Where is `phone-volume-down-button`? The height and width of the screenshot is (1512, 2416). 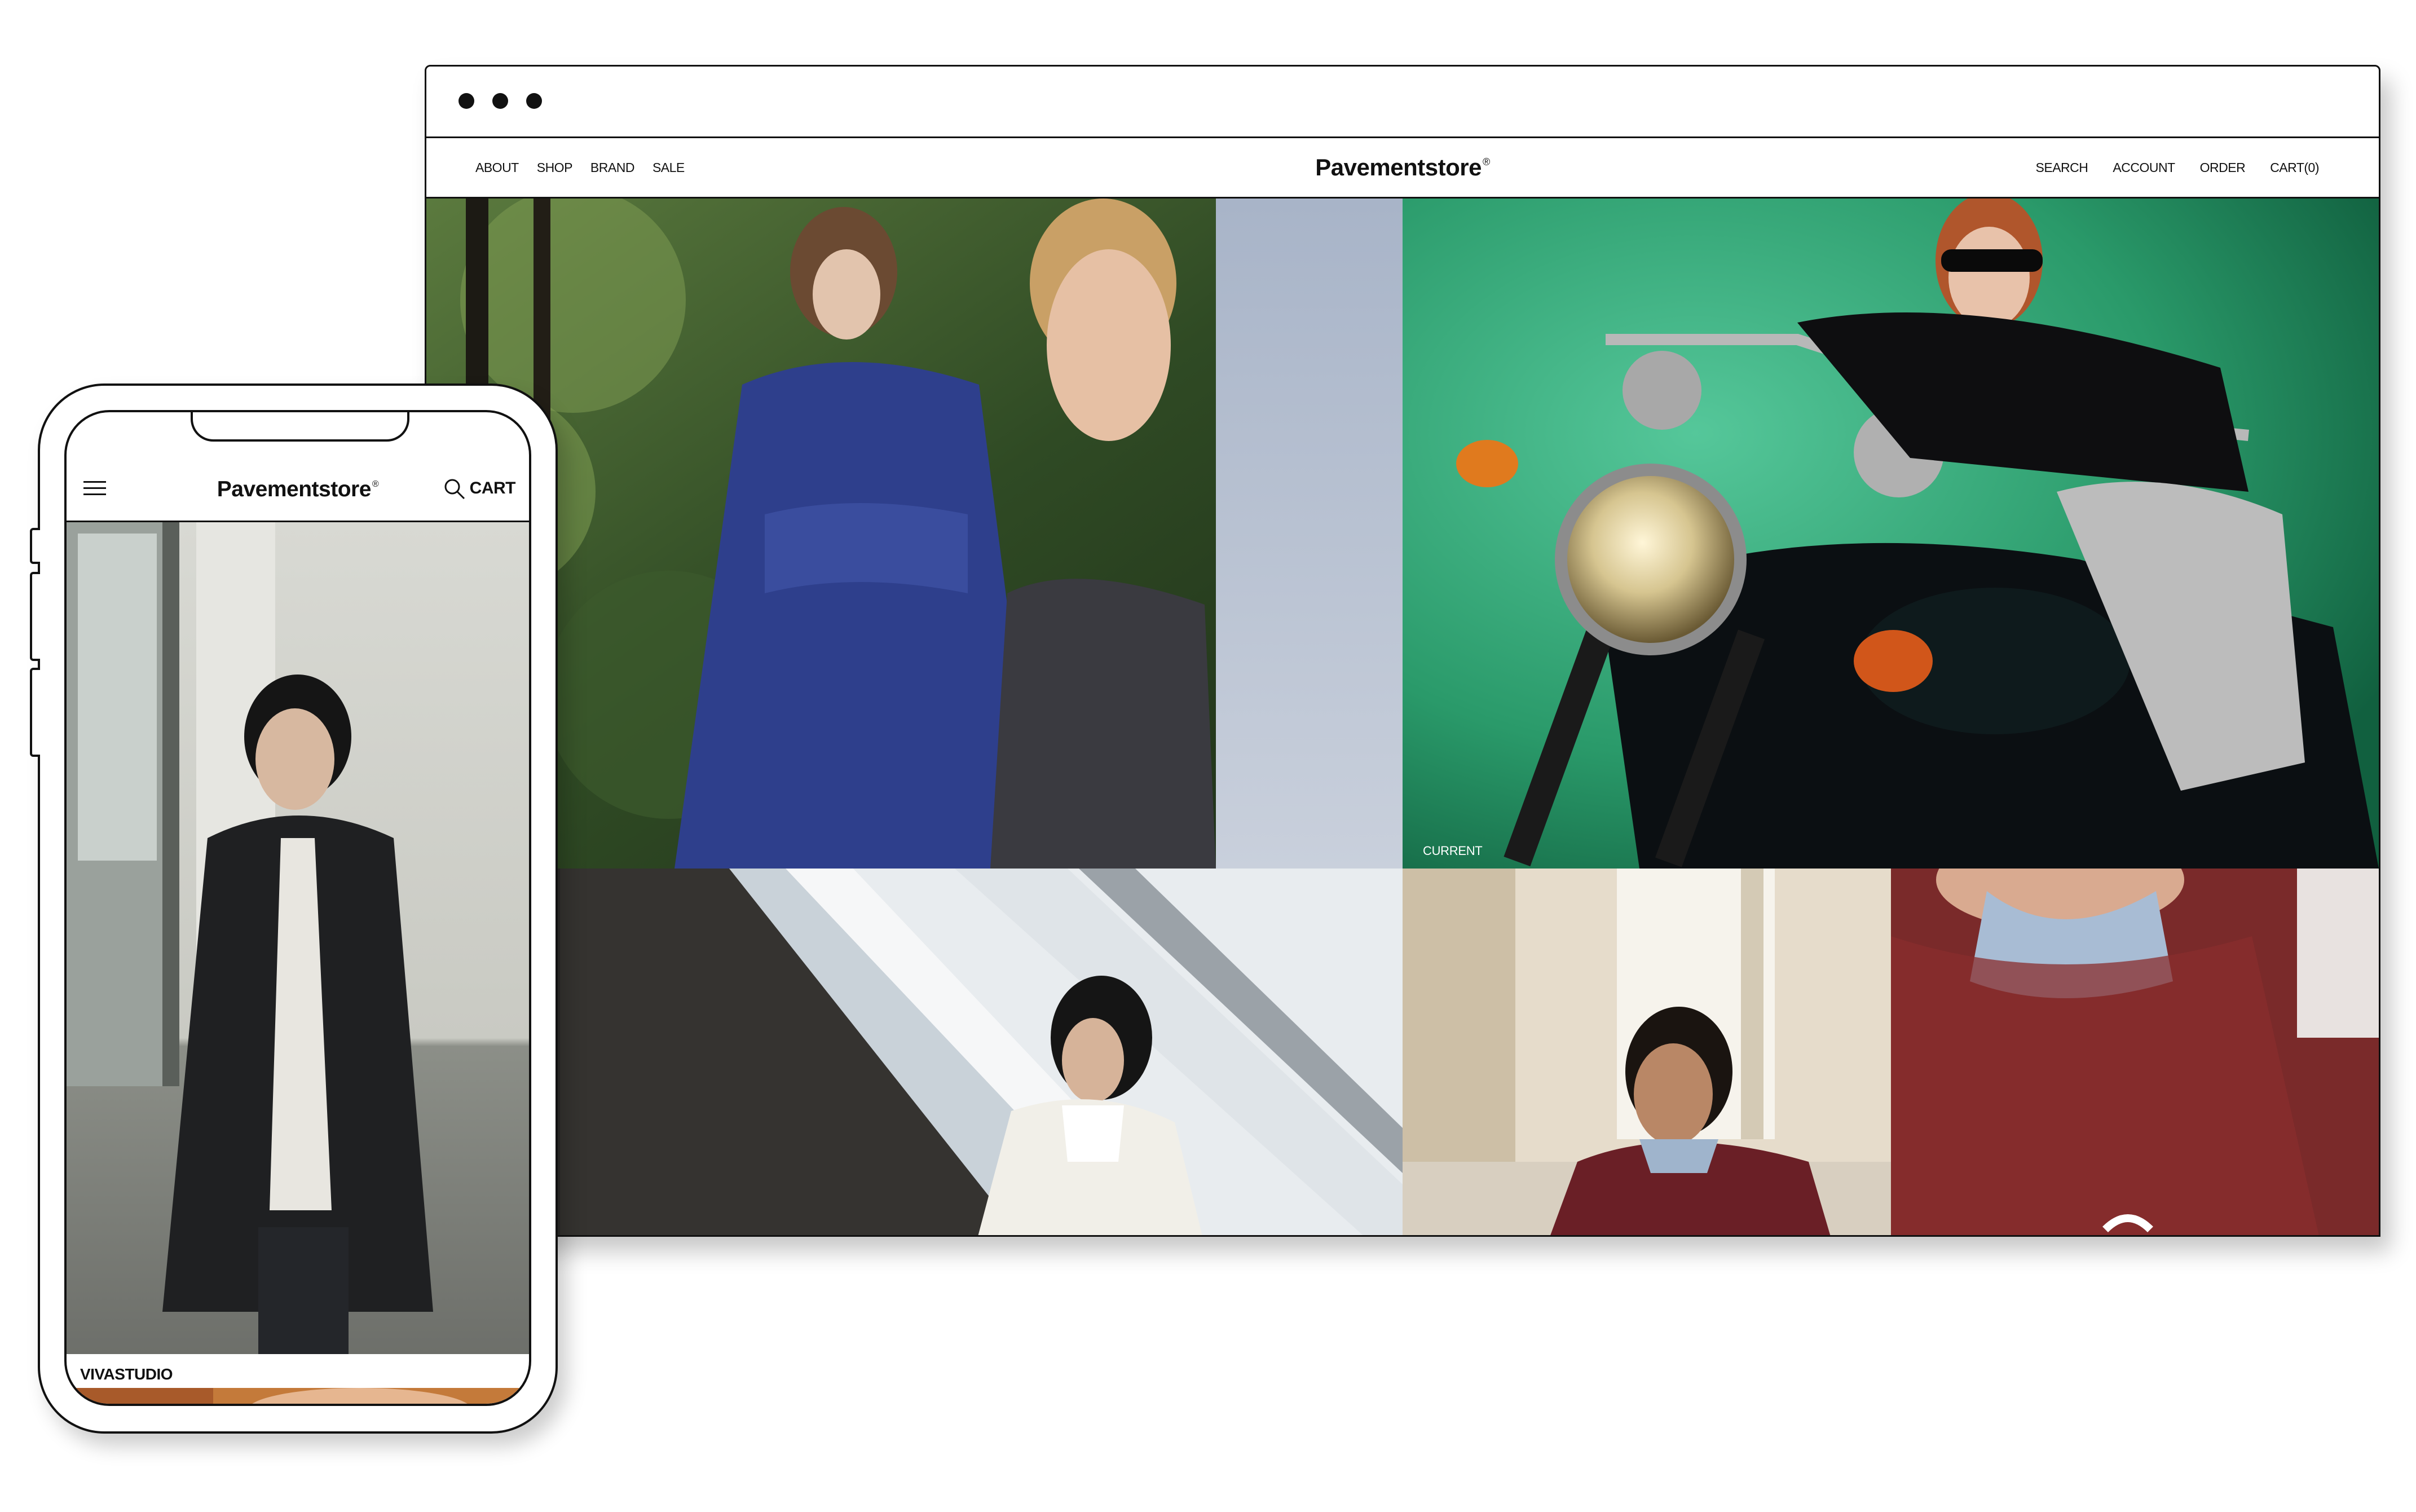
phone-volume-down-button is located at coordinates (35, 713).